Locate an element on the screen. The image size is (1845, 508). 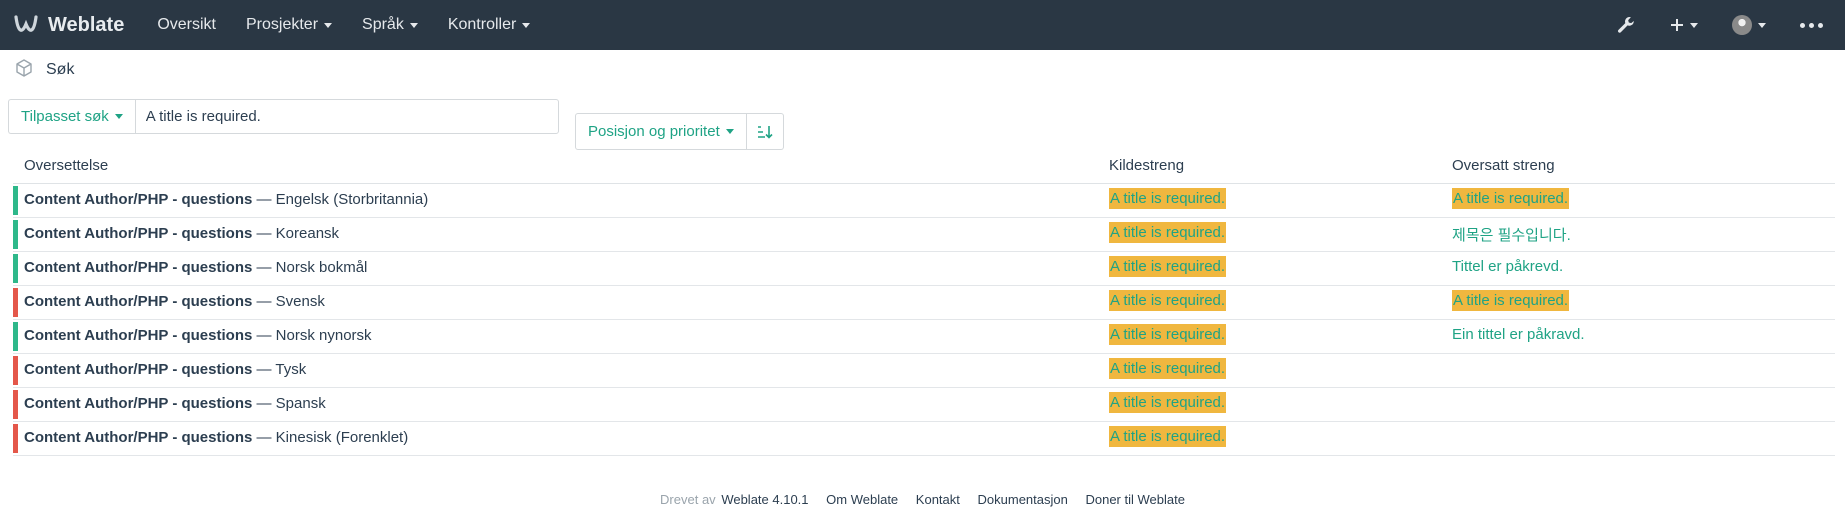
language-name: Spansk is located at coordinates (300, 403).